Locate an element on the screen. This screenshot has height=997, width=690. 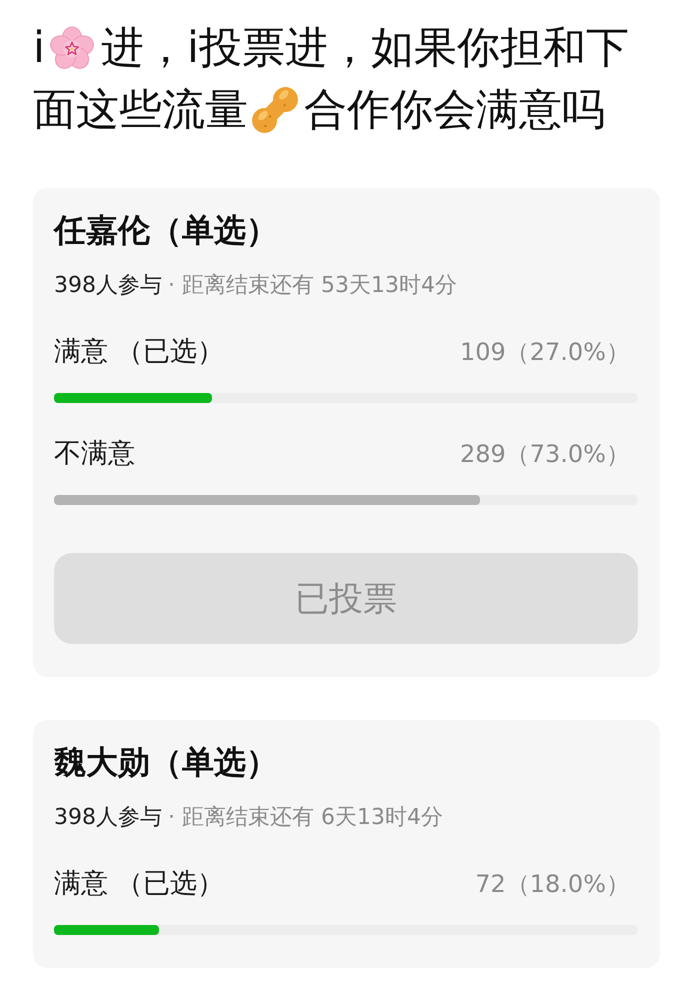
option-label: 不满意 is located at coordinates (94, 454).